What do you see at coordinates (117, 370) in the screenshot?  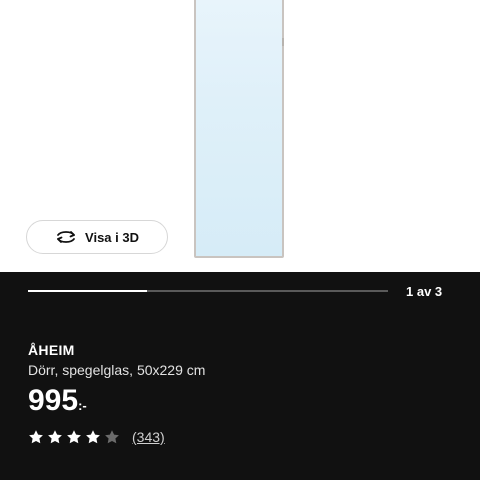 I see `product-description: Dörr, spegelglas, 50x229 cm` at bounding box center [117, 370].